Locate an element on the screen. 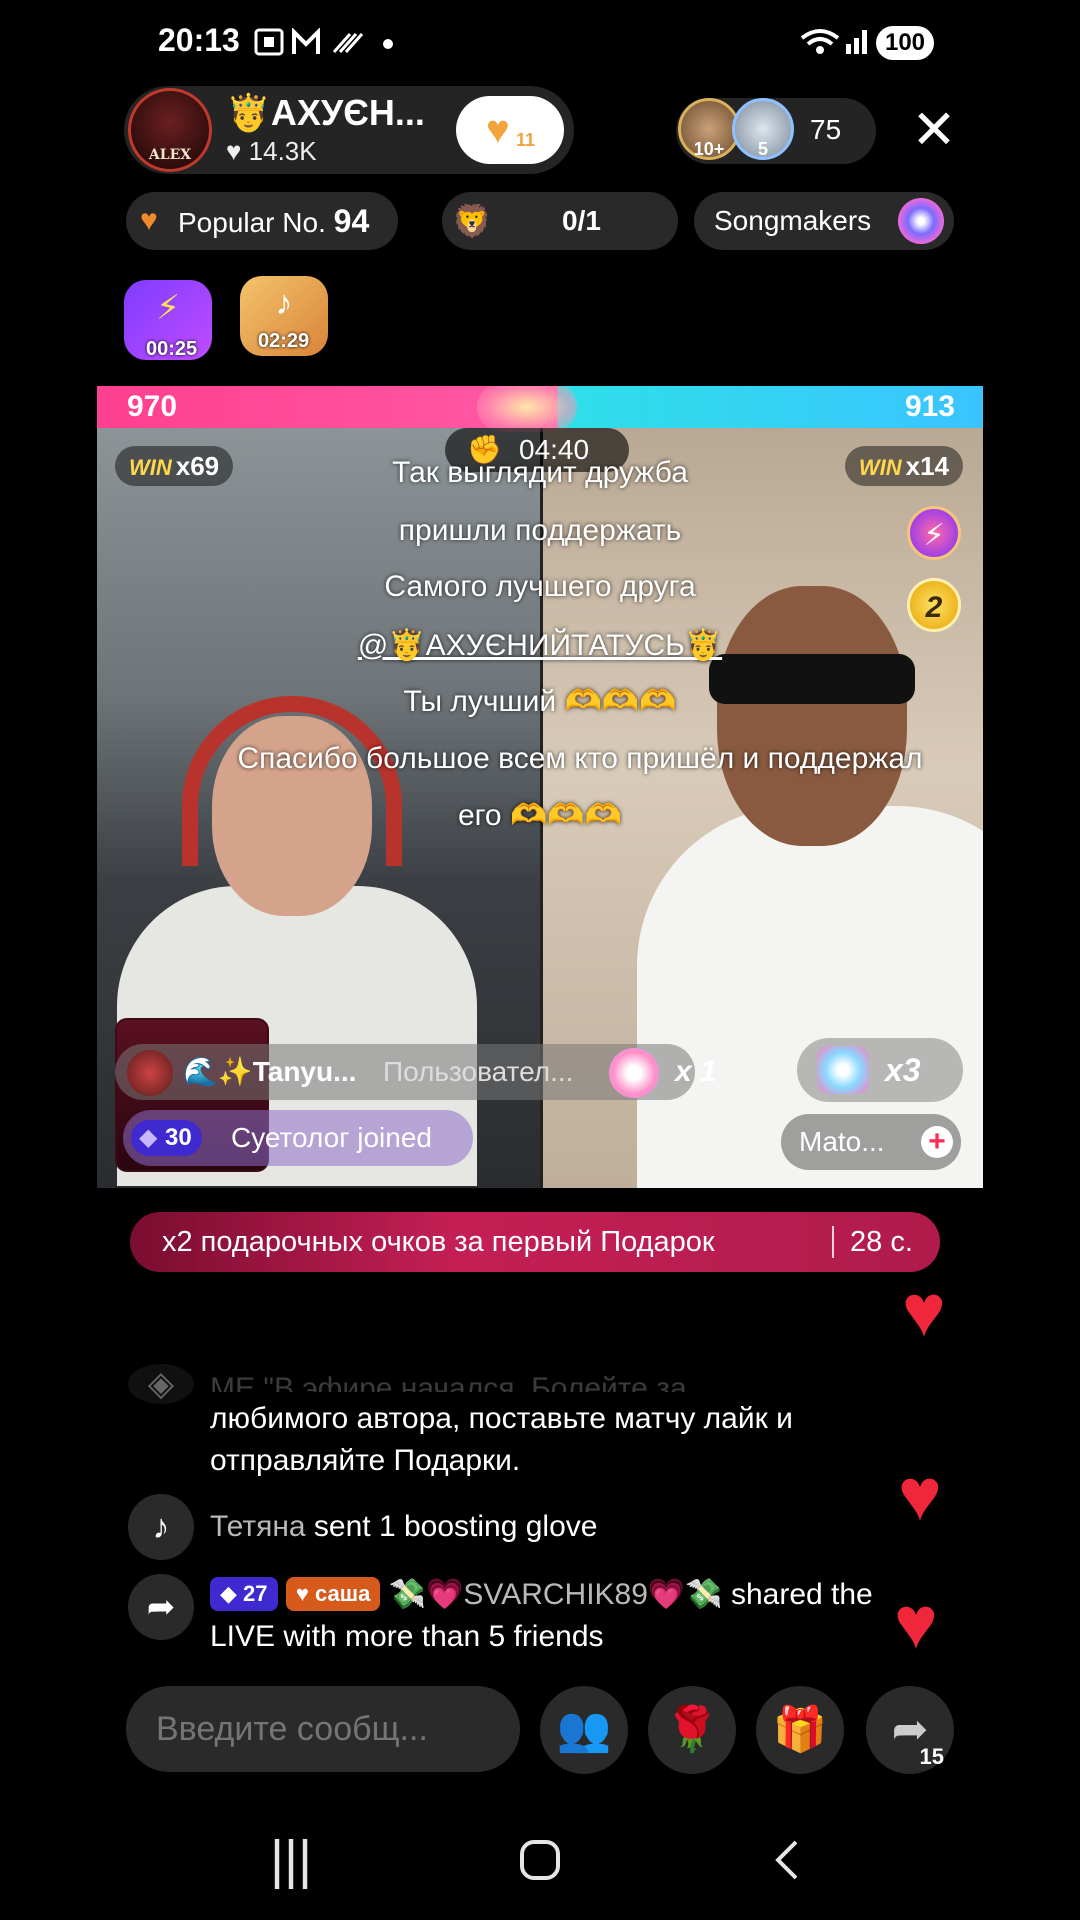 The height and width of the screenshot is (1920, 1080). join-notification: ◆ 30 Суетолог joined is located at coordinates (298, 1138).